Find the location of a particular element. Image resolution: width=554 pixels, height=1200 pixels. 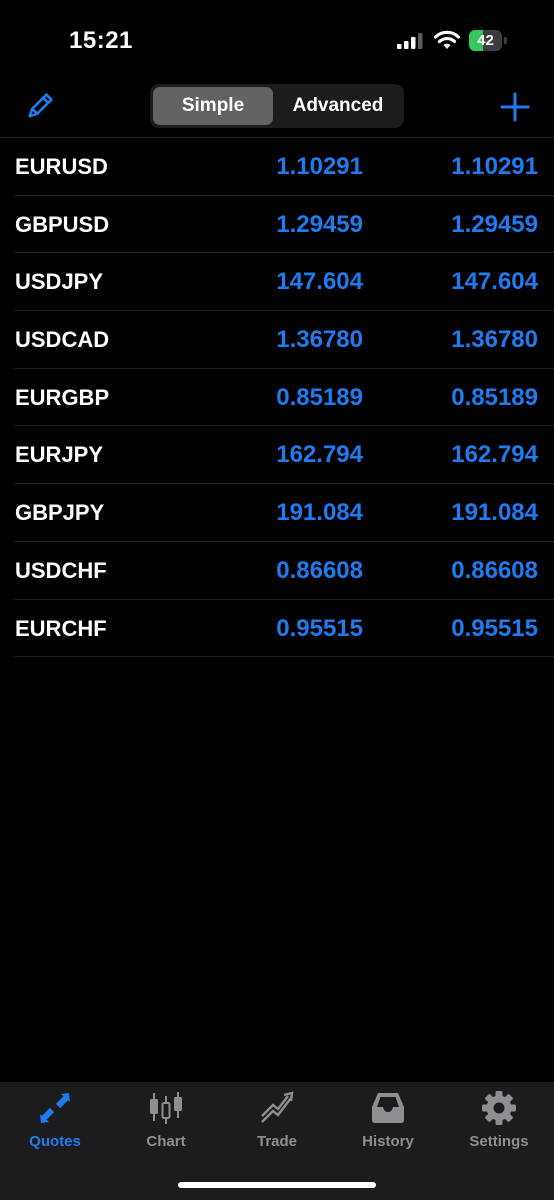

cellular-signal-icon is located at coordinates (410, 41).